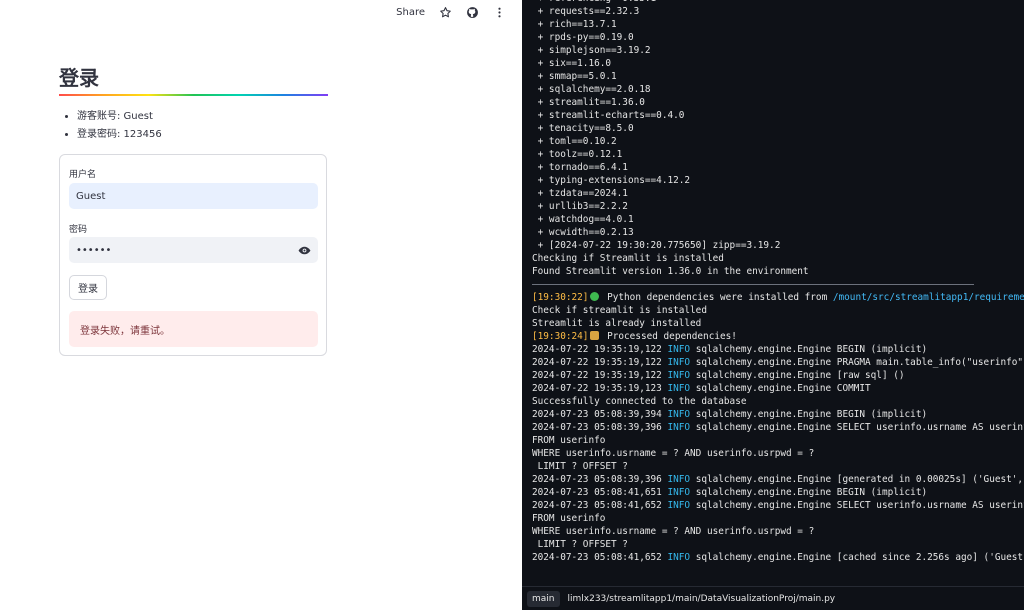 This screenshot has height=610, width=1024. I want to click on log-timestamp: 2024-07-23 05:08:41,652, so click(600, 505).